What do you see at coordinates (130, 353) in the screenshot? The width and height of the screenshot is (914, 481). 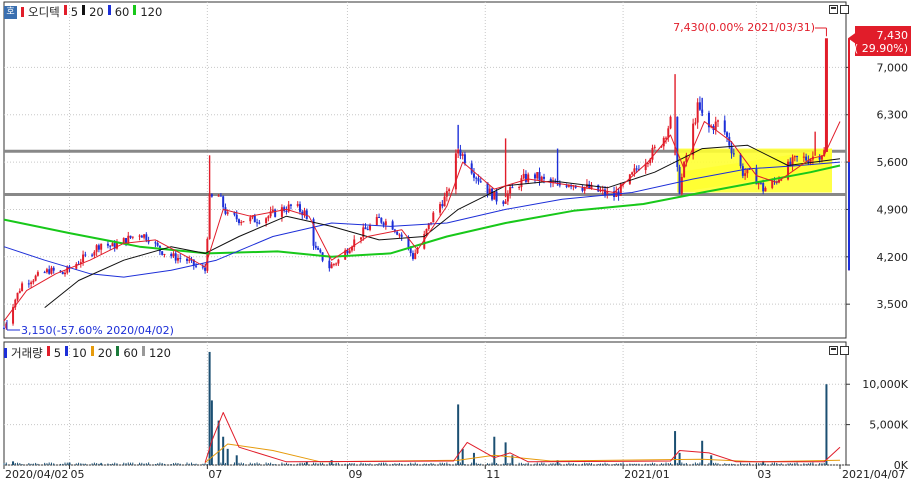 I see `volume-ma-label-60: 60` at bounding box center [130, 353].